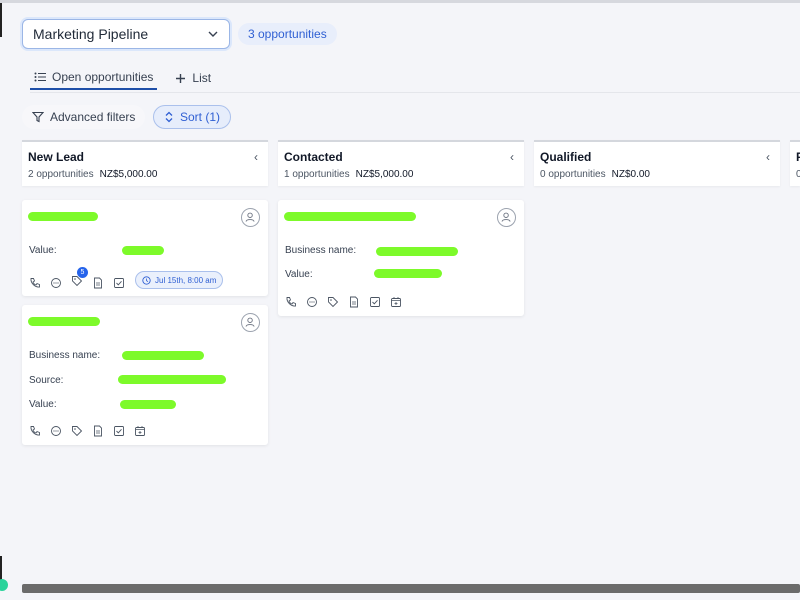 The width and height of the screenshot is (800, 600). I want to click on tab-label: List, so click(202, 78).